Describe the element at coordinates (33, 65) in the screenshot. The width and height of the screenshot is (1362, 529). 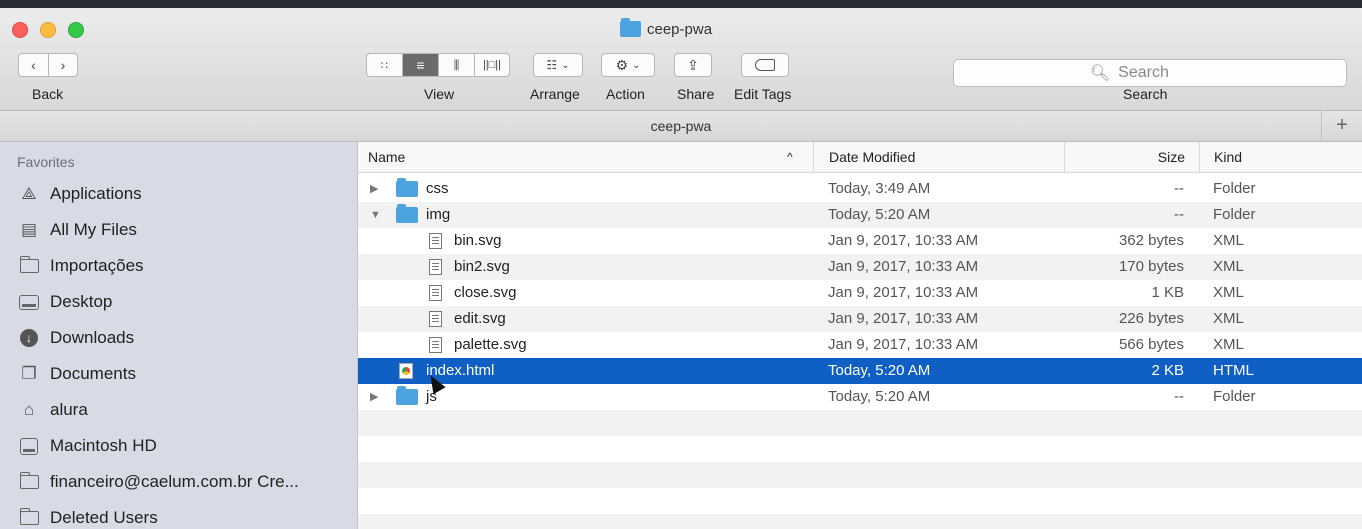
I see `back-button: ‹` at that location.